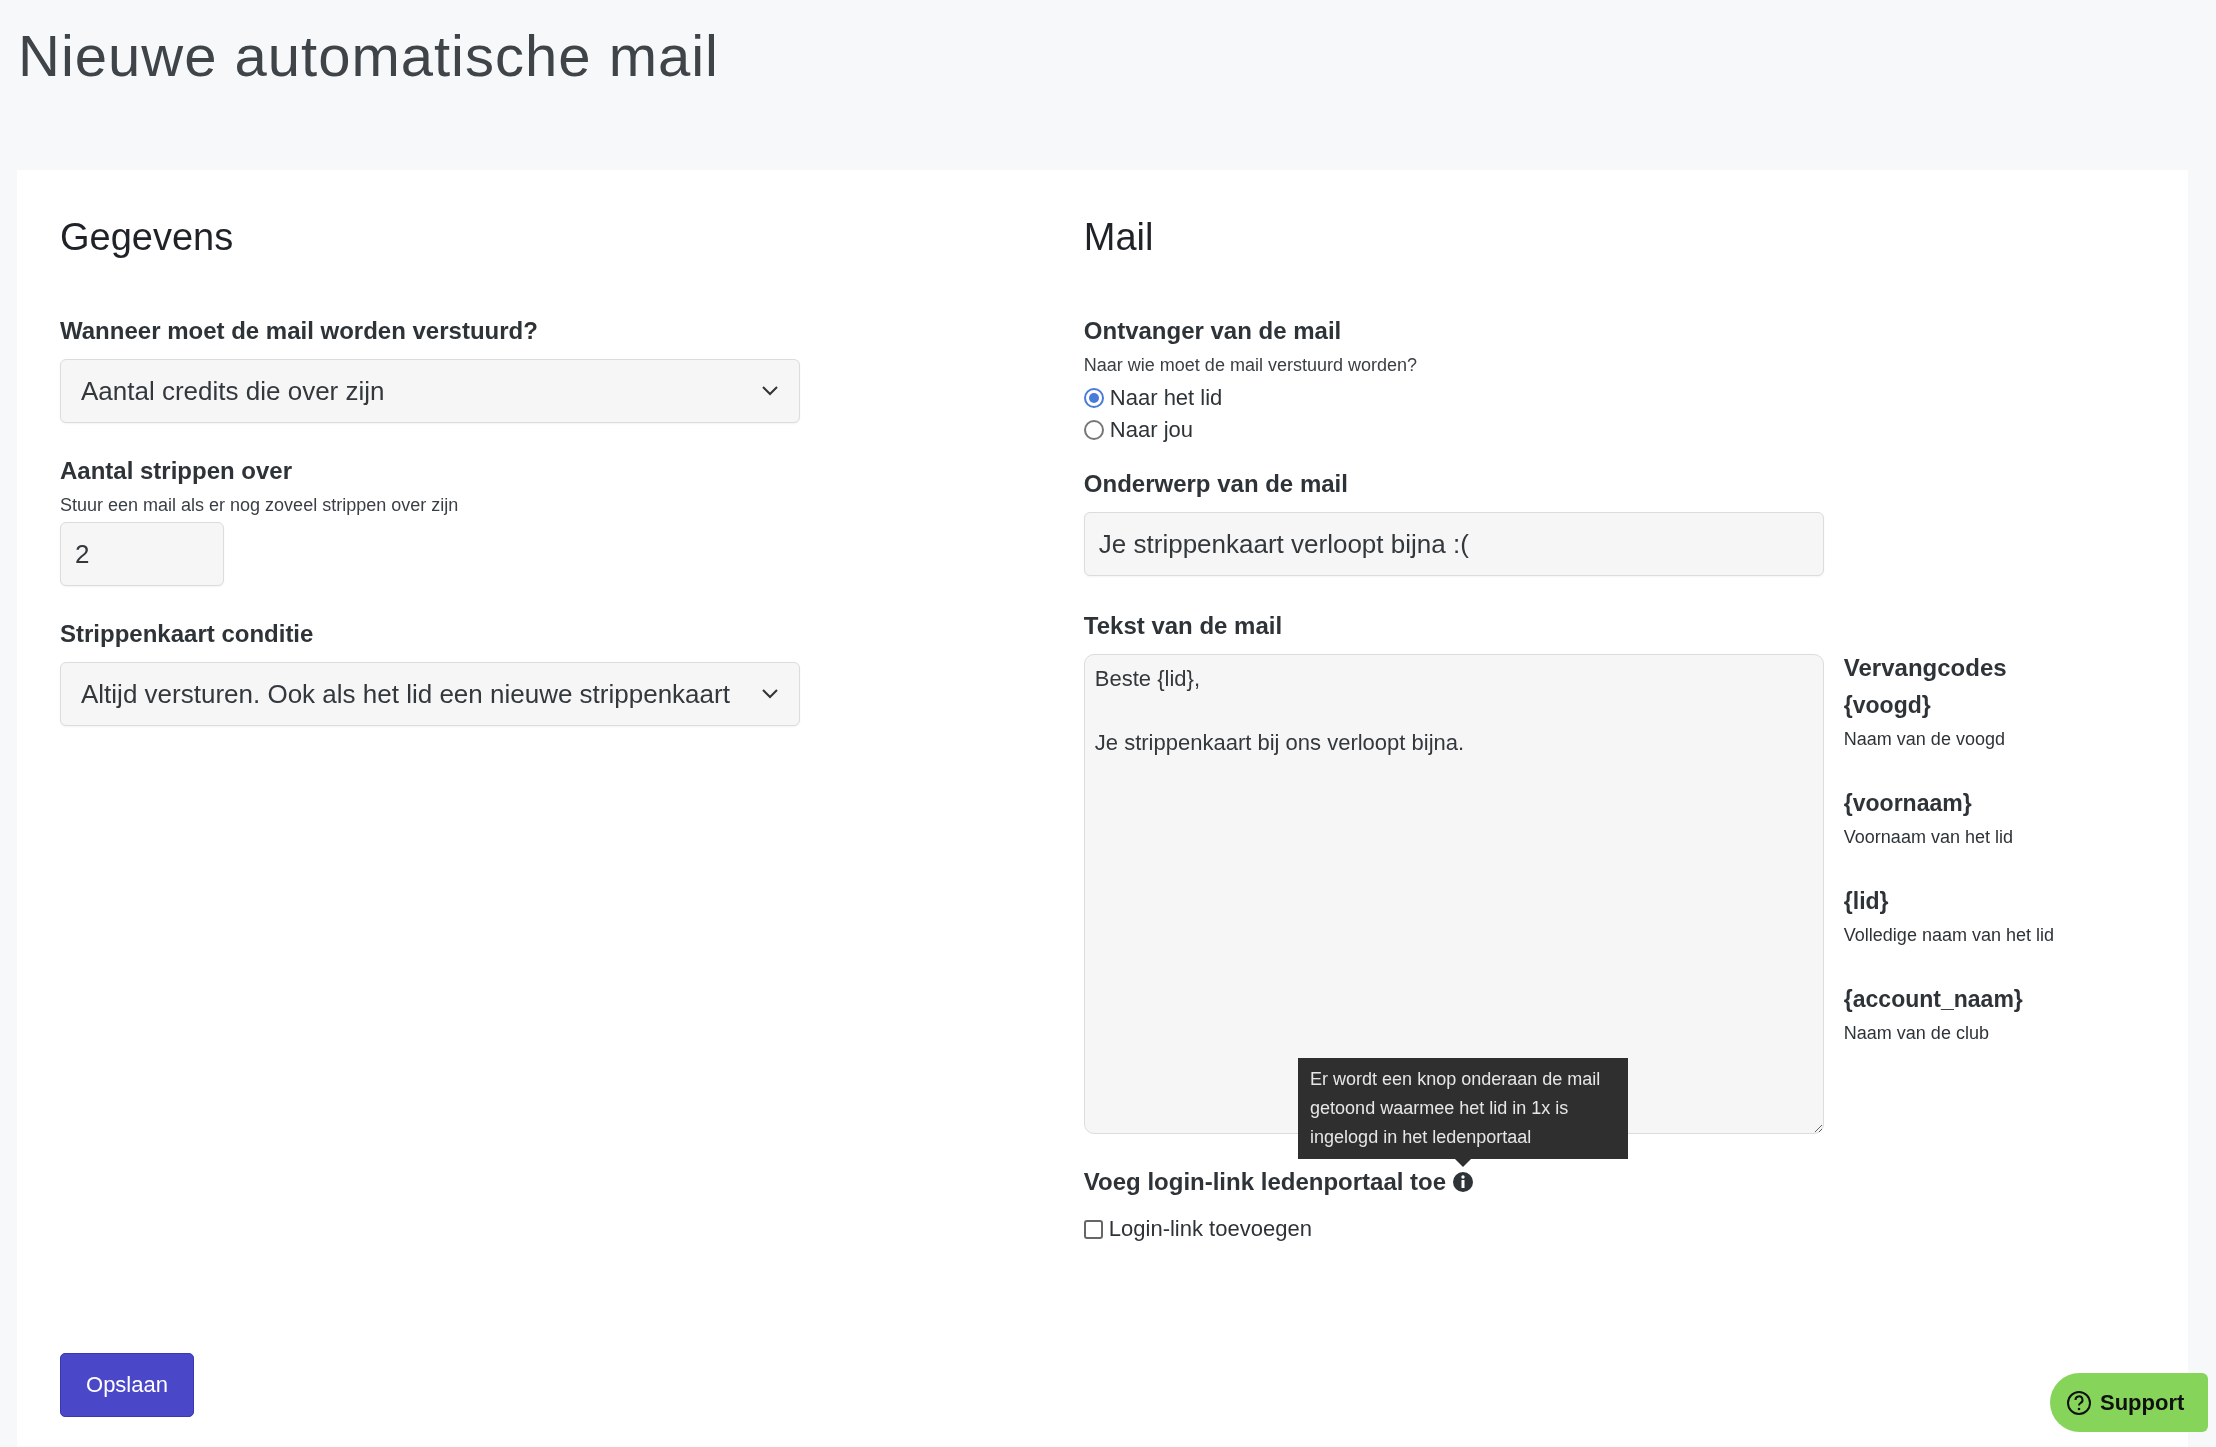 The width and height of the screenshot is (2216, 1447). Describe the element at coordinates (1119, 237) in the screenshot. I see `section-heading: Mail` at that location.